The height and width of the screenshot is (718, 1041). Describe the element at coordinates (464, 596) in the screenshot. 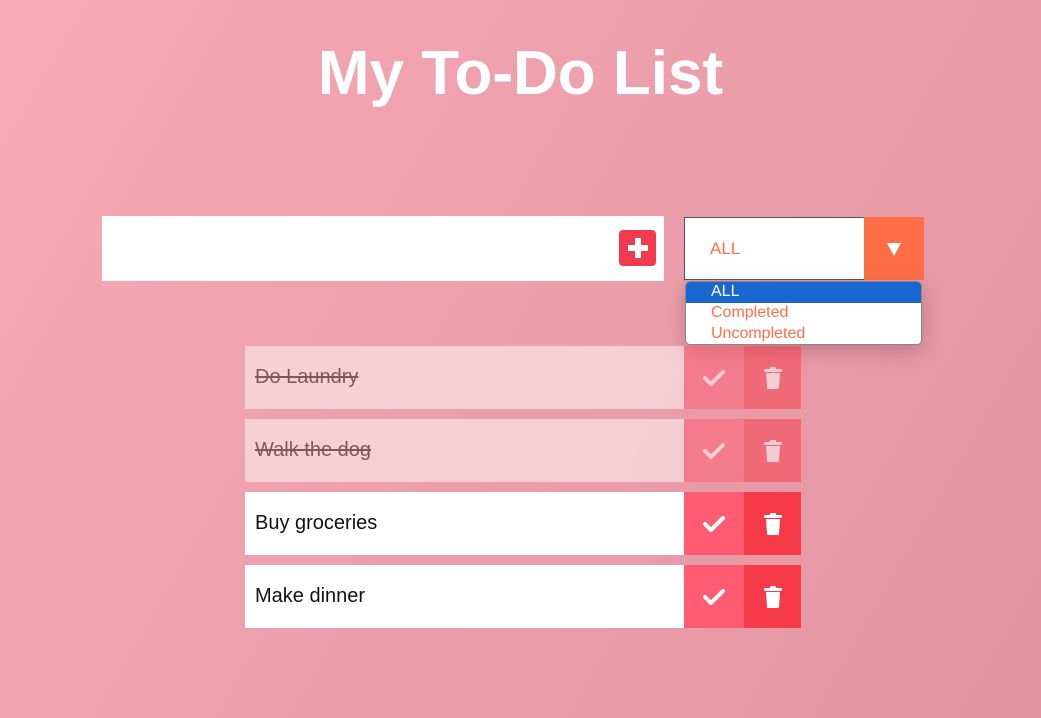

I see `todo-text: Make dinner` at that location.